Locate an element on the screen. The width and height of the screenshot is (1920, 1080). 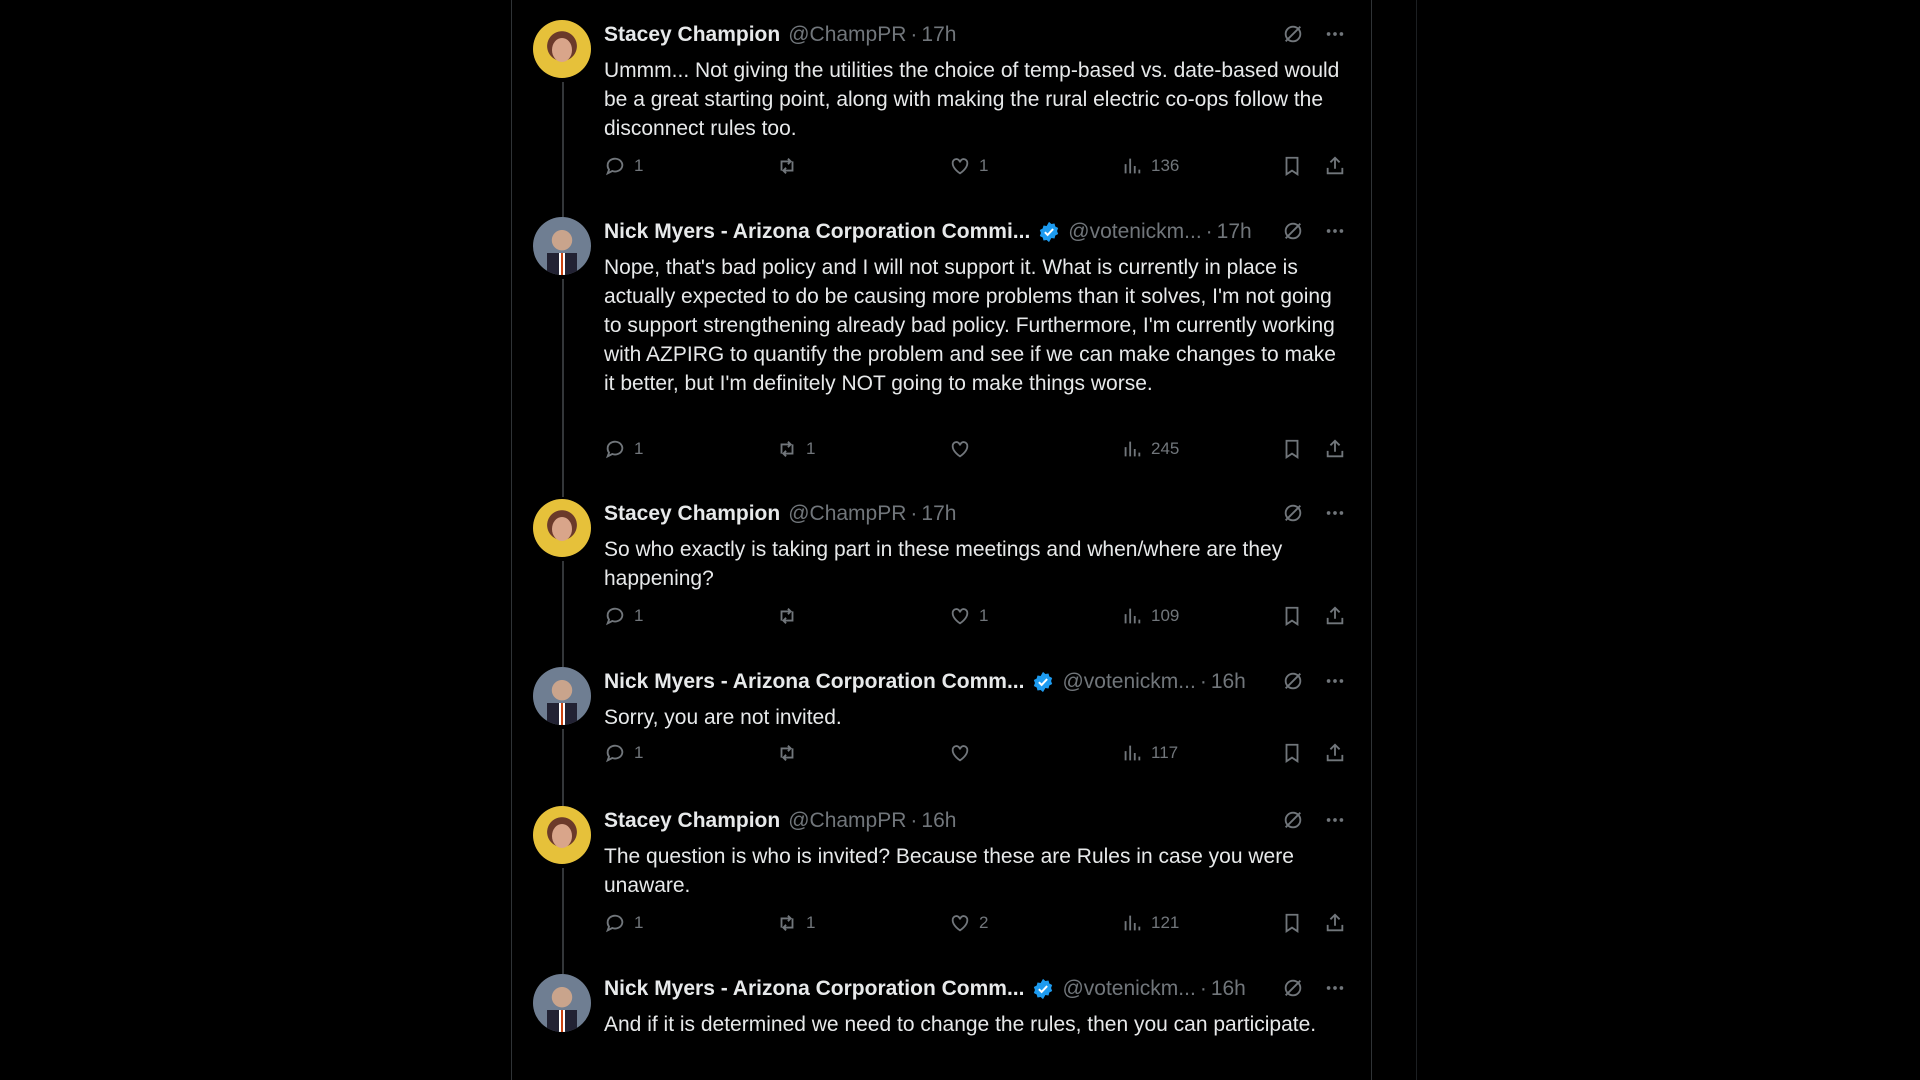
like-button: 2 is located at coordinates (968, 923).